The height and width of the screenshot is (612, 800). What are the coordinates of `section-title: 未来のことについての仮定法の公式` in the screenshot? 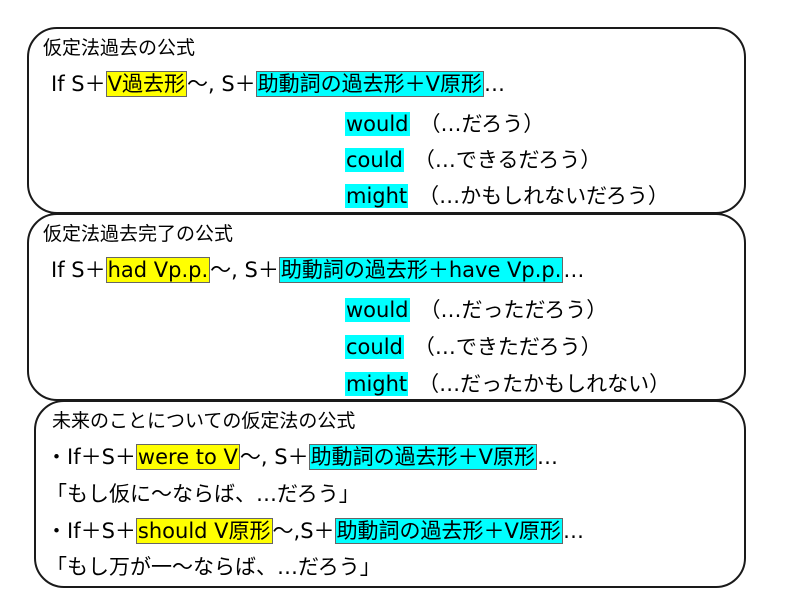 It's located at (204, 421).